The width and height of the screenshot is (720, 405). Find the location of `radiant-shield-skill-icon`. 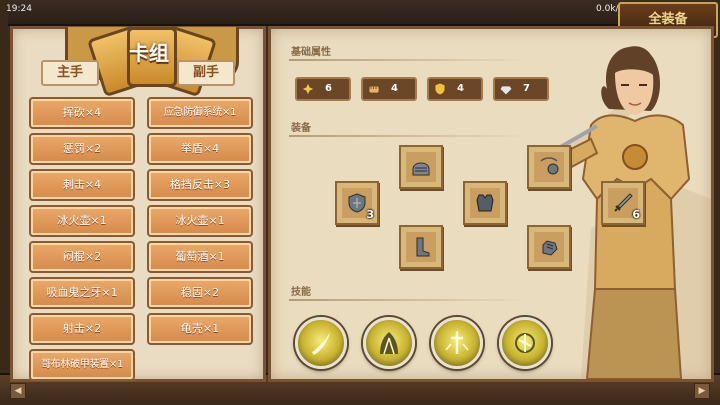

radiant-shield-skill-icon is located at coordinates (525, 343).